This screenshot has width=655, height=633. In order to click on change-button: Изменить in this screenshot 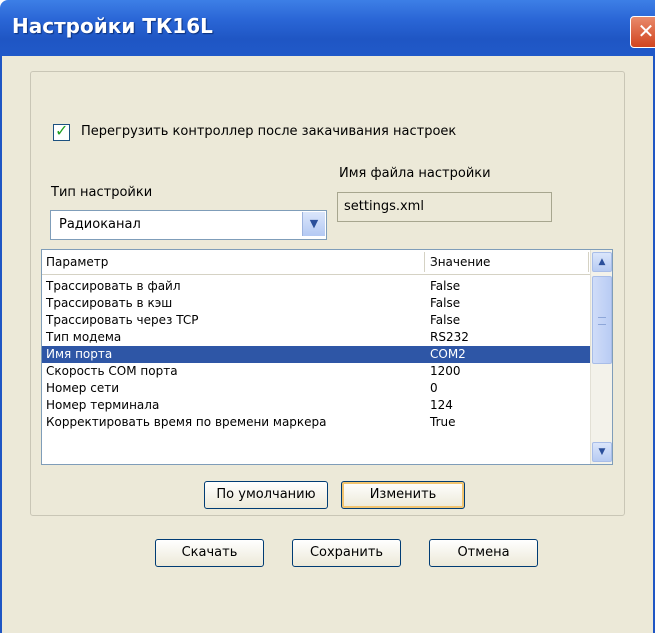, I will do `click(403, 495)`.